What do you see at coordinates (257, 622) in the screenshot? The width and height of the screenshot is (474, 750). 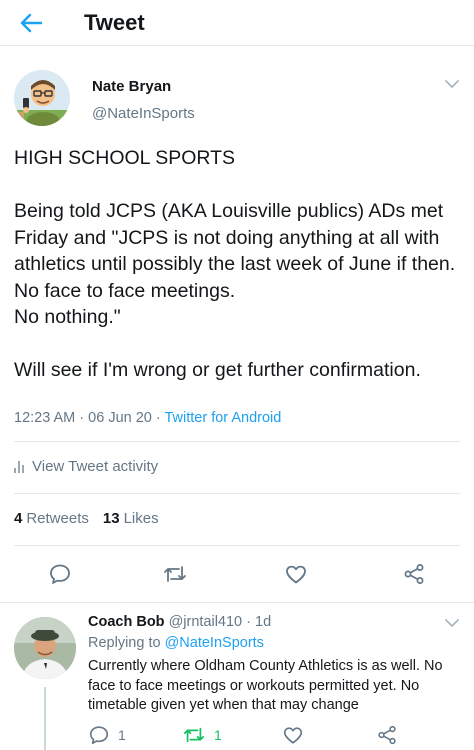 I see `reply-age: · 1d` at bounding box center [257, 622].